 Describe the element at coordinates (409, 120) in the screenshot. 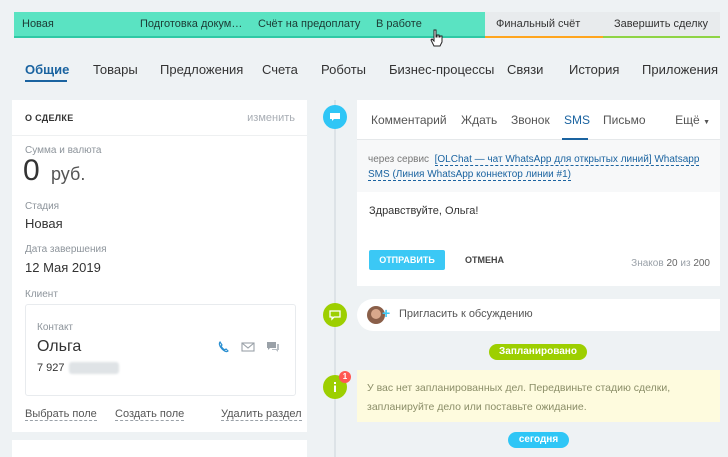

I see `ctab-comment: Комментарий` at that location.